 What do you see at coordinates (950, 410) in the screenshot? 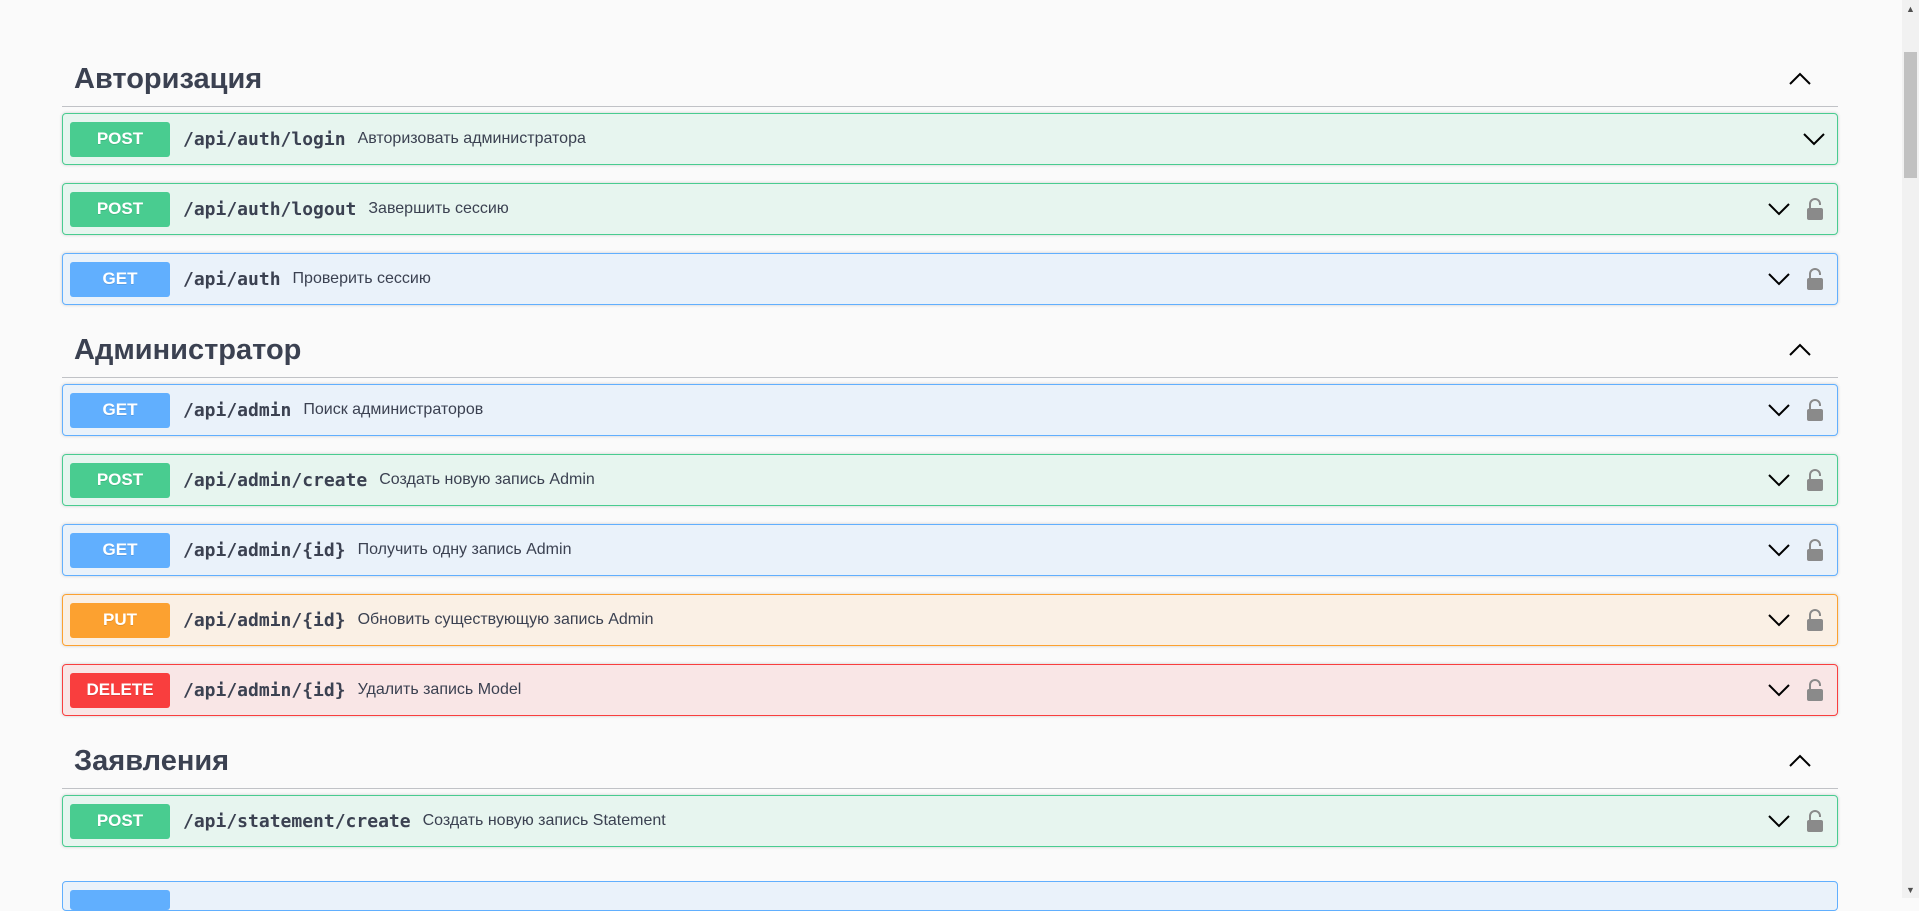
I see `operation-row: GET /api/admin Поиск администраторов` at bounding box center [950, 410].